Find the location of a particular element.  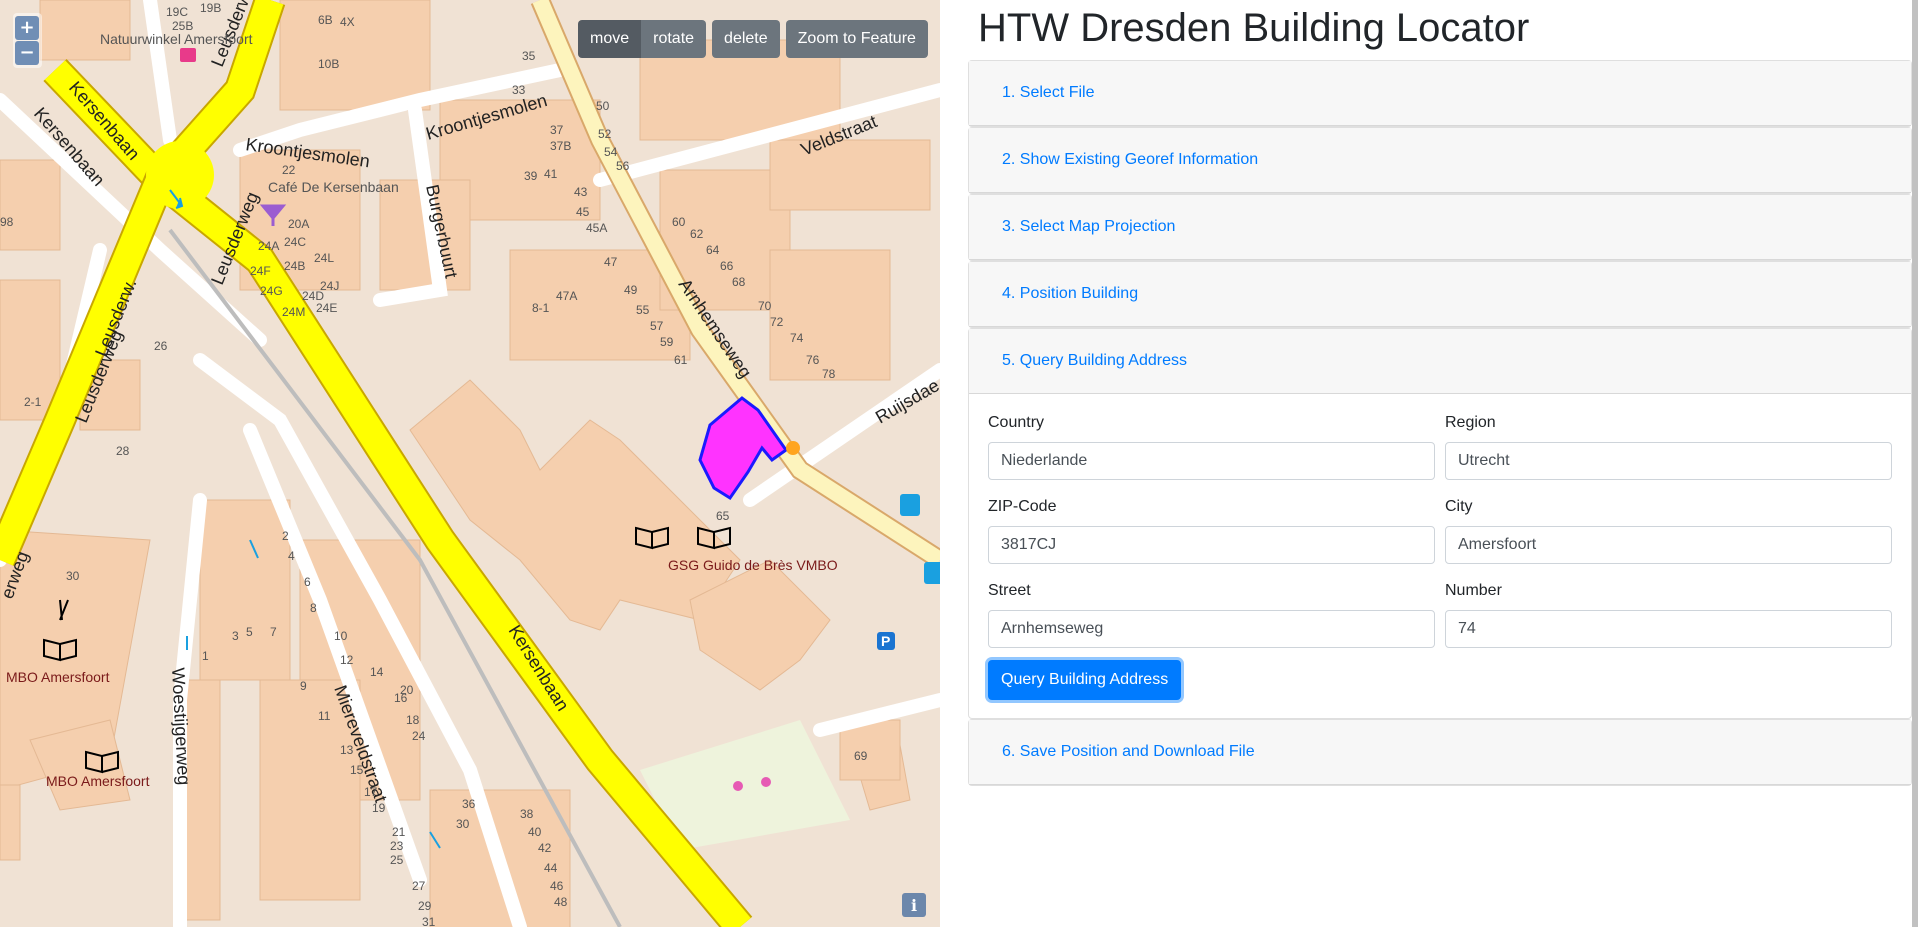

svg-text: 14 is located at coordinates (377, 672).